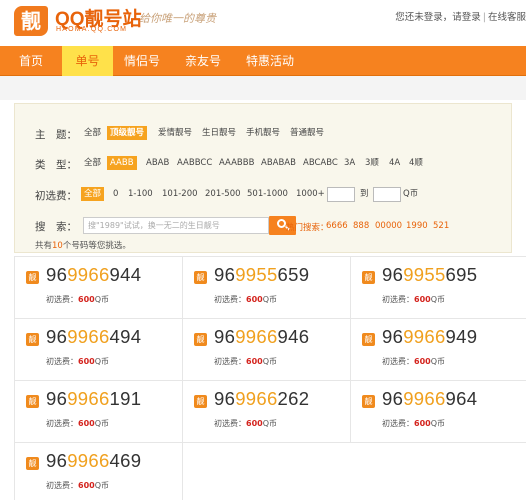 This screenshot has width=526, height=500. I want to click on type-option: 4A, so click(394, 163).